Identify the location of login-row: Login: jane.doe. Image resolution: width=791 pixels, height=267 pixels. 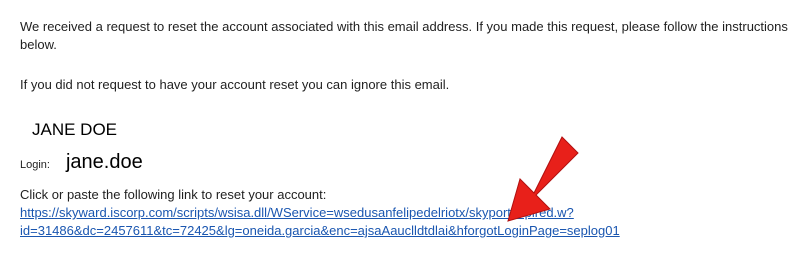
(81, 162).